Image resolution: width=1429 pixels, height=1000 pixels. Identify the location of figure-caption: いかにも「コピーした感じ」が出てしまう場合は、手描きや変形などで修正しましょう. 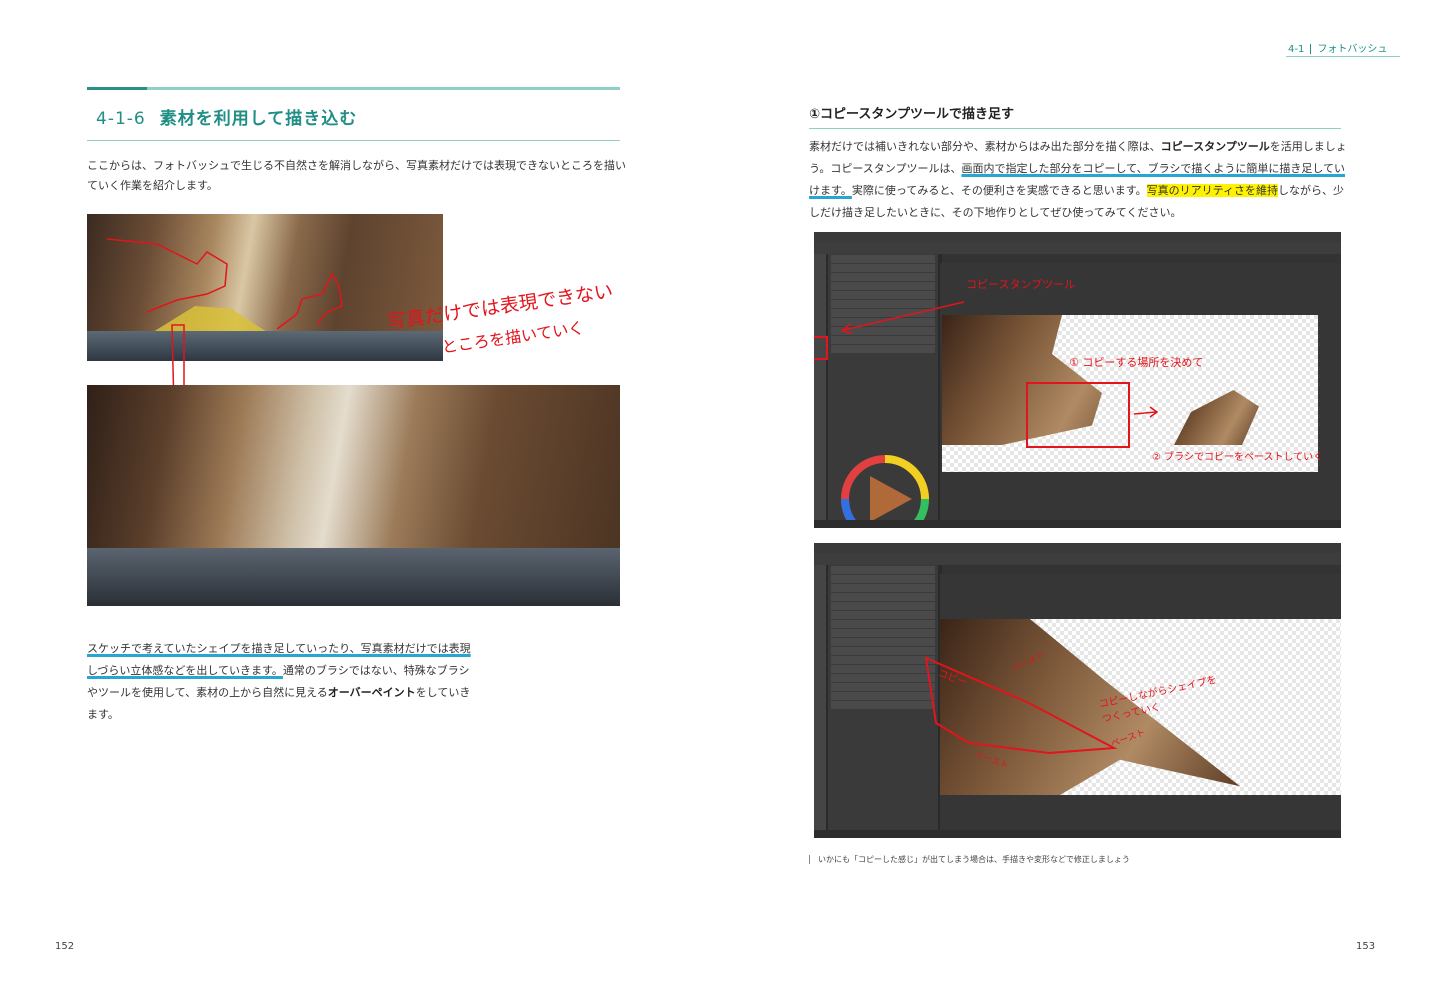
(969, 859).